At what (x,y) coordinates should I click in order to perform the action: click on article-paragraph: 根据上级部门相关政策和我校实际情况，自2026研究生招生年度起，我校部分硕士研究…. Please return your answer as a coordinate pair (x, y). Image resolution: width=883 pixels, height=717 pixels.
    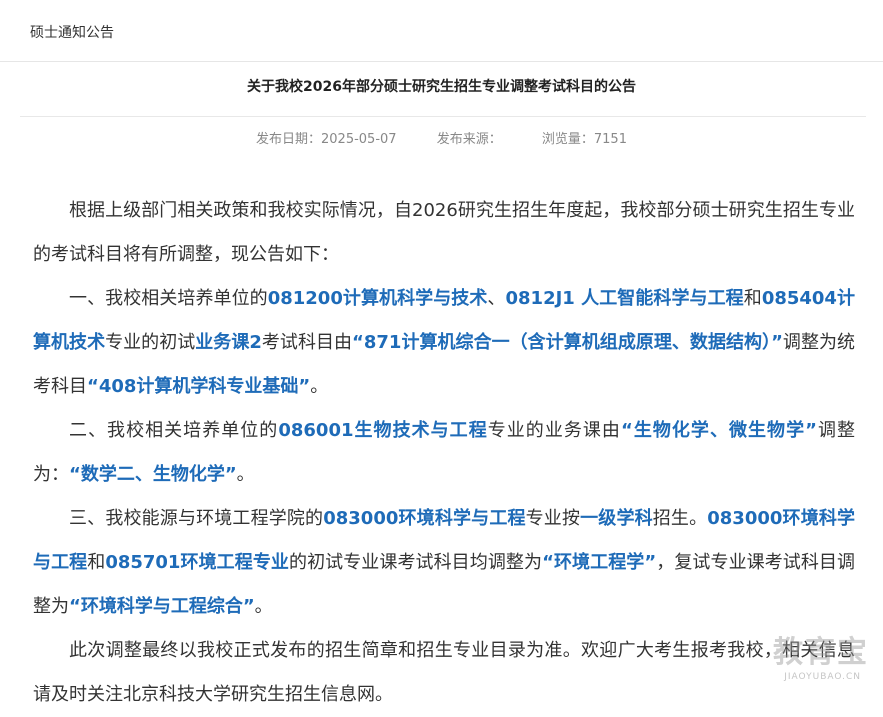
    Looking at the image, I should click on (444, 233).